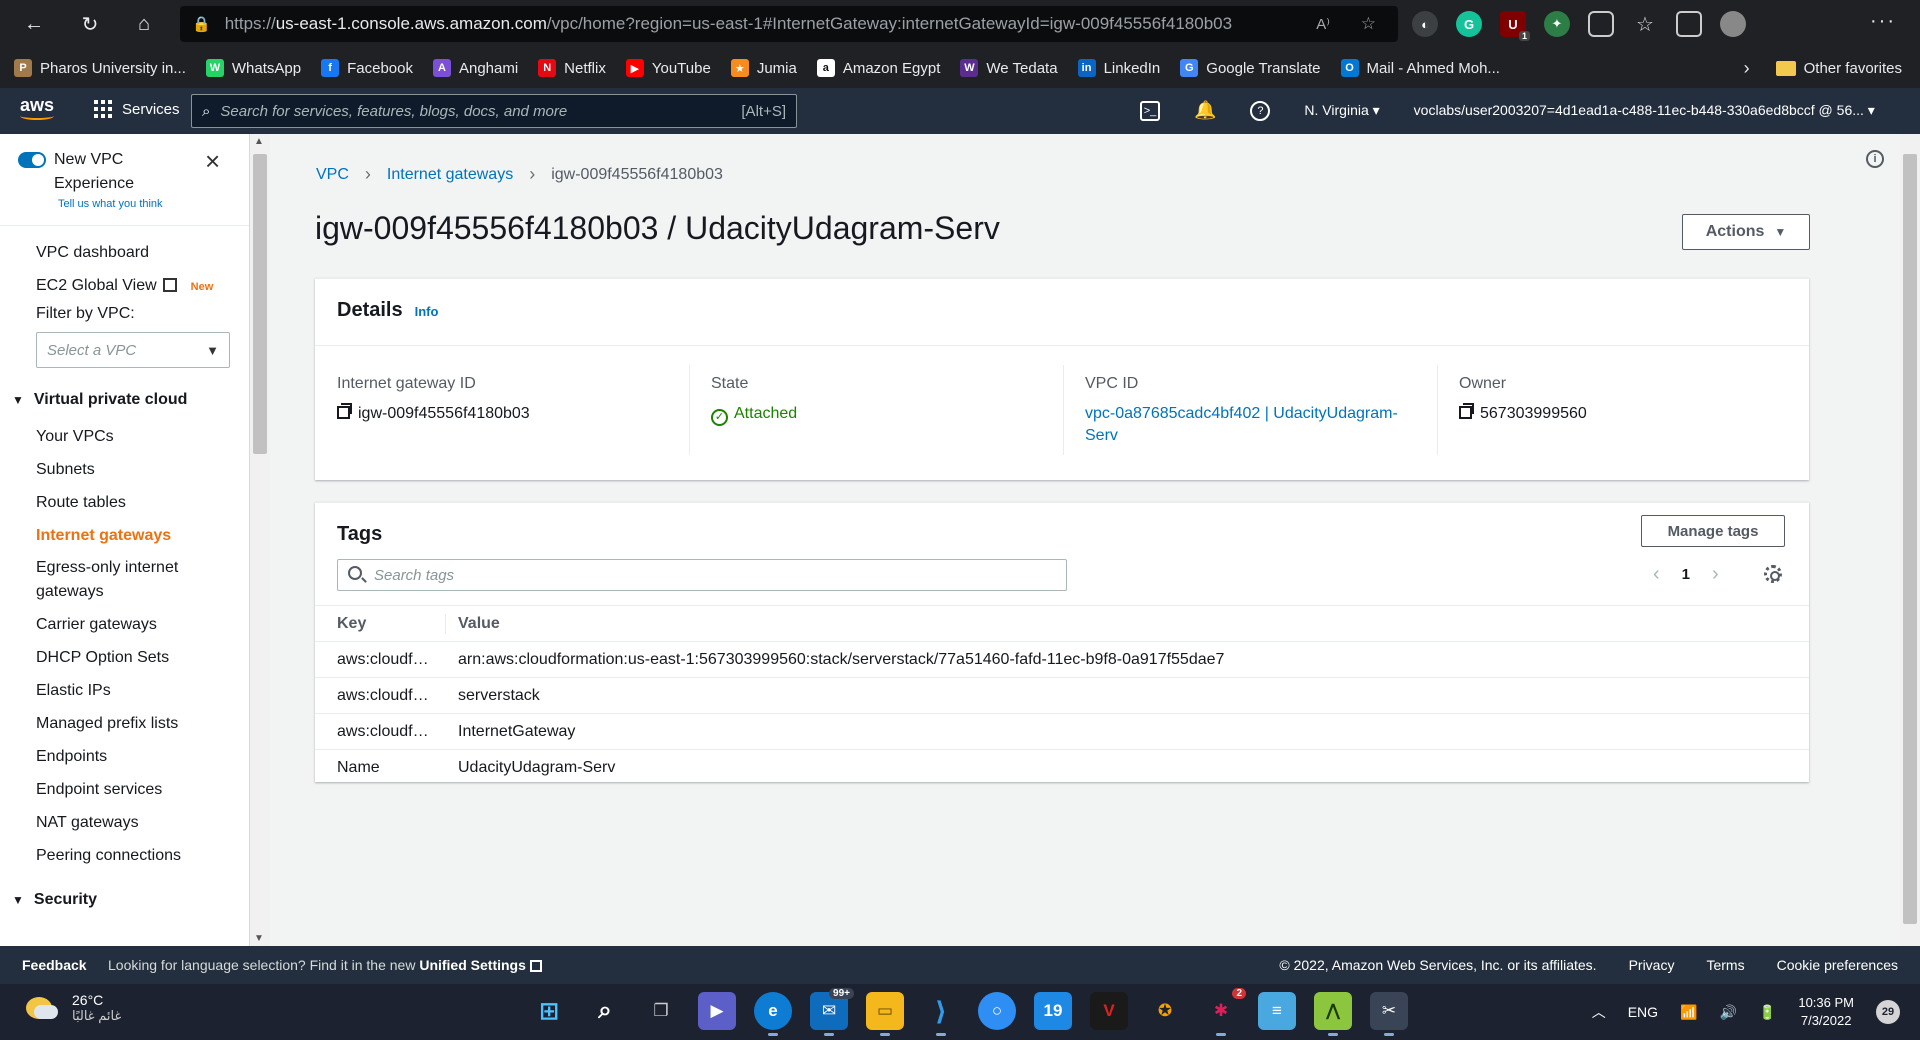 This screenshot has width=1920, height=1040. I want to click on back-icon: ←, so click(34, 24).